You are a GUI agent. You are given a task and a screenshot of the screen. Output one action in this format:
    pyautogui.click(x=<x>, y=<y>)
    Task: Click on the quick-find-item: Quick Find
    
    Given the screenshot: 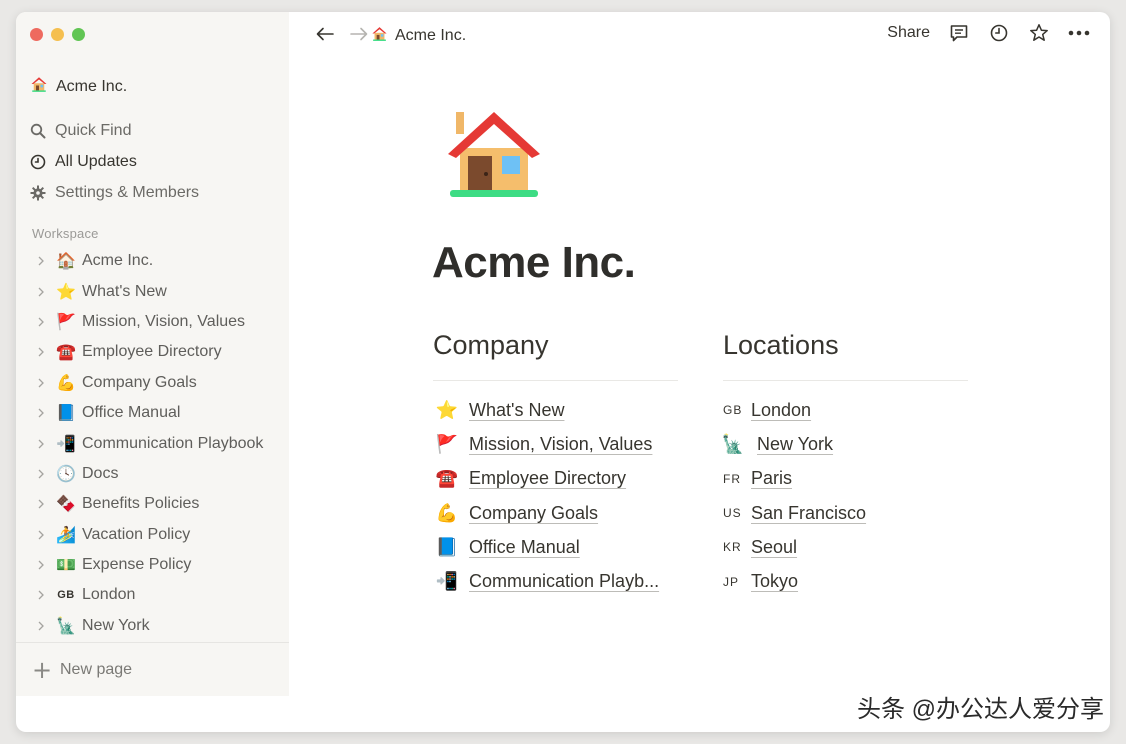 What is the action you would take?
    pyautogui.click(x=114, y=130)
    